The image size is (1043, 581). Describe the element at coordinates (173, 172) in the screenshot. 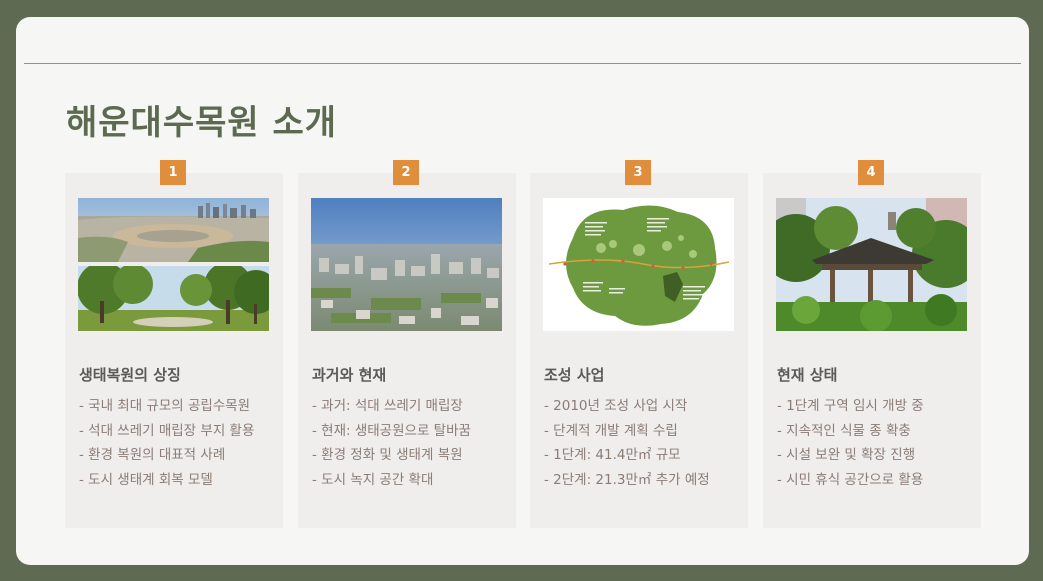

I see `card-number-badge: 1` at that location.